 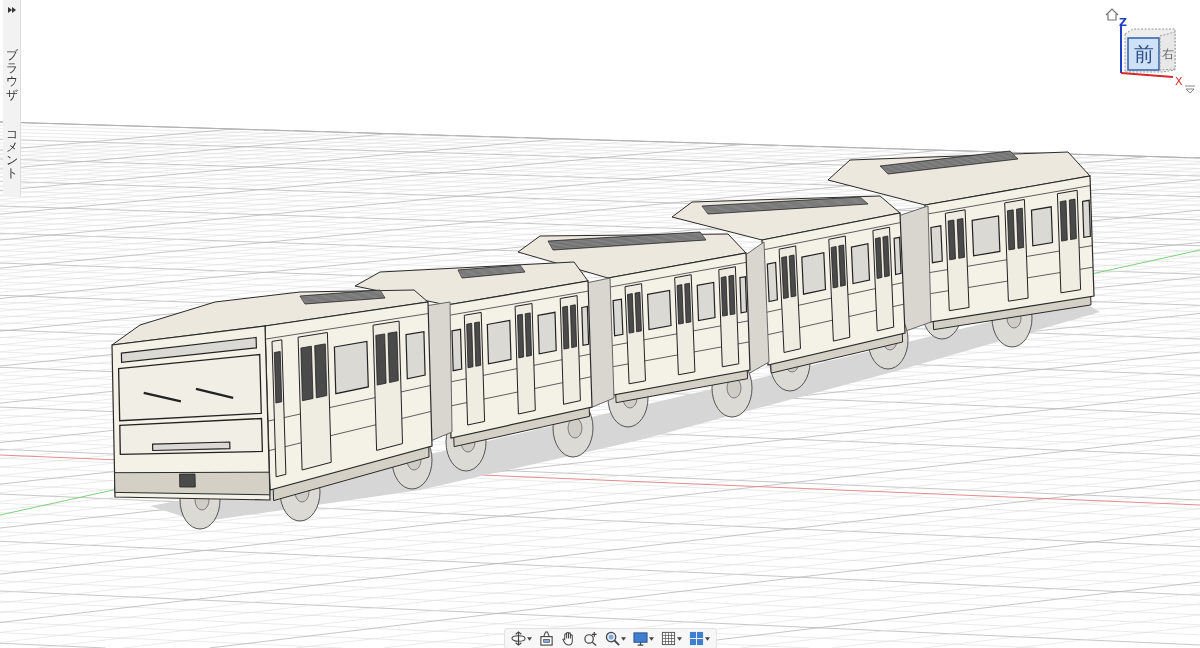 I want to click on orbit-icon, so click(x=518, y=638).